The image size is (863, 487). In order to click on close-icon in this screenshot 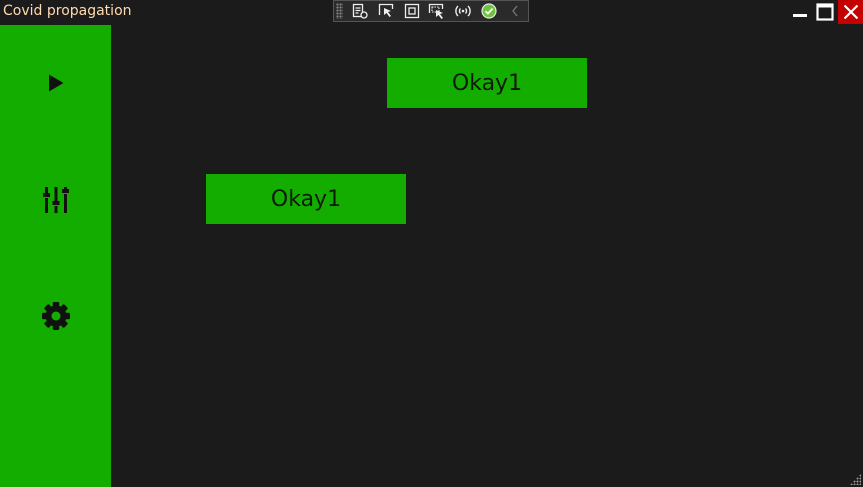, I will do `click(850, 12)`.